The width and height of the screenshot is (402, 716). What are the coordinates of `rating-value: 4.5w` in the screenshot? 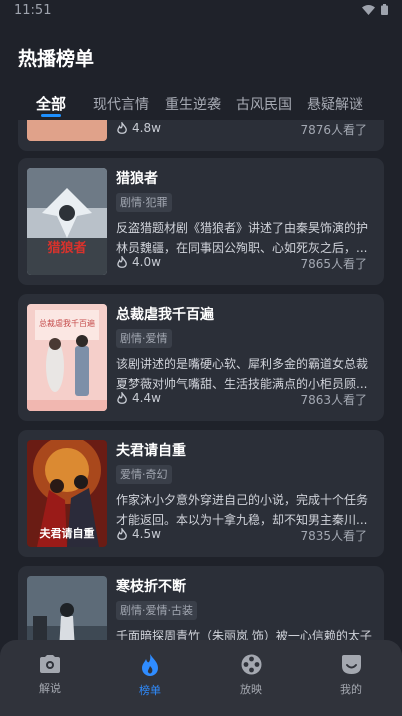 It's located at (146, 534).